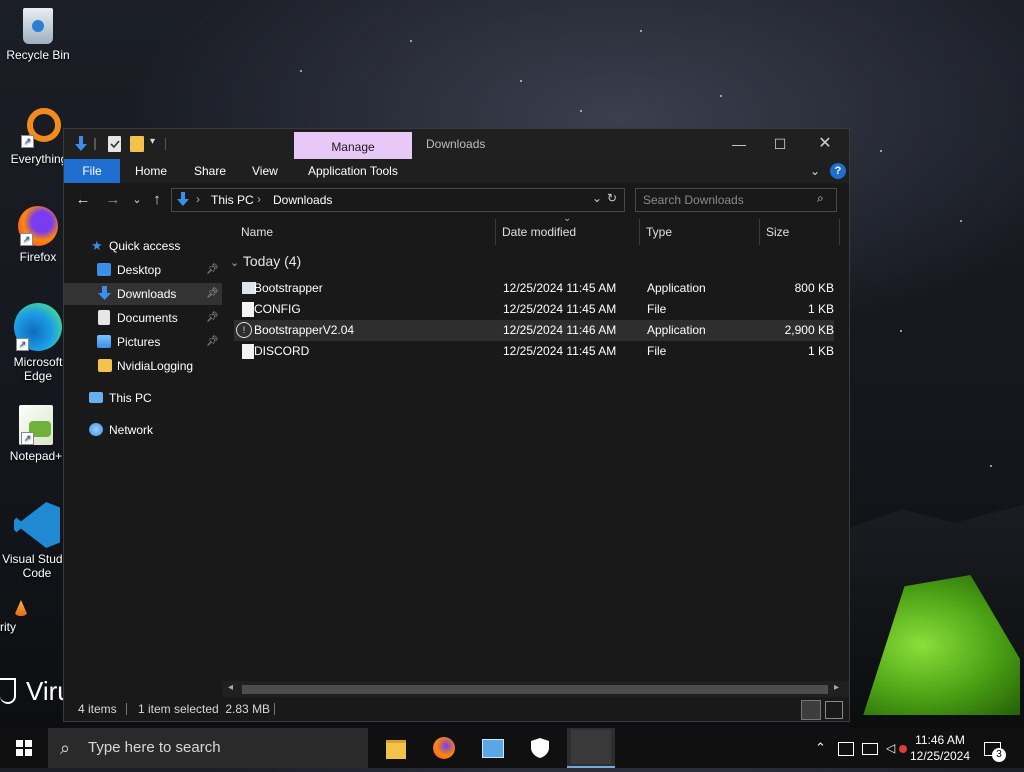 The width and height of the screenshot is (1024, 772). Describe the element at coordinates (15, 617) in the screenshot. I see `desktop-icon-security: rity` at that location.